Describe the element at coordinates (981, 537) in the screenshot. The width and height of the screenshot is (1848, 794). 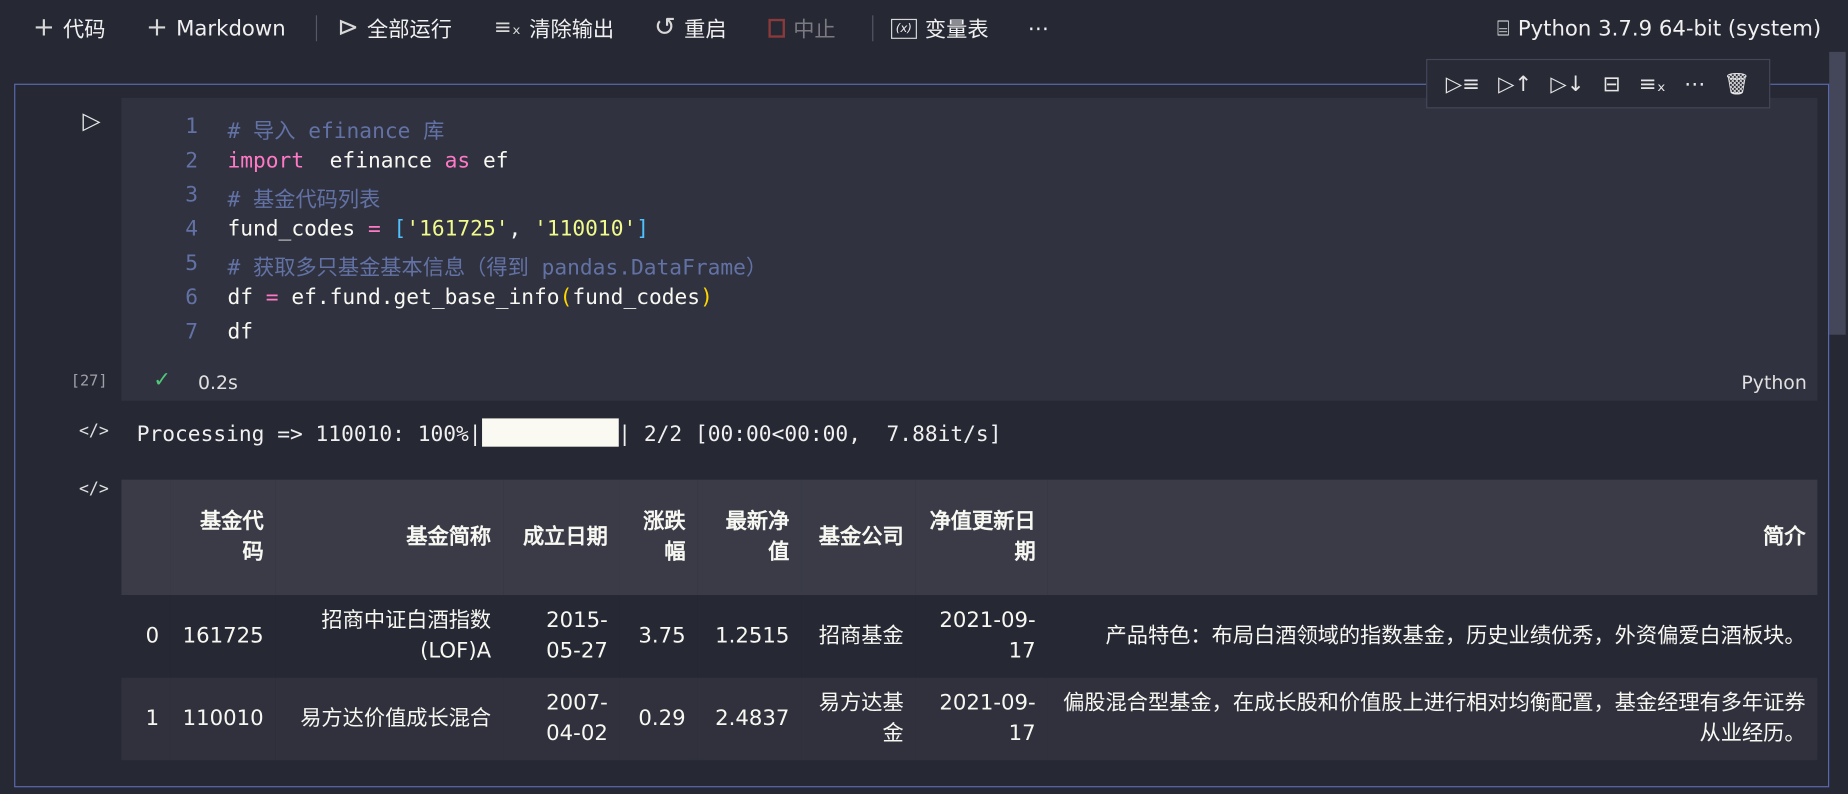
I see `column-header: 净值更新日期` at that location.